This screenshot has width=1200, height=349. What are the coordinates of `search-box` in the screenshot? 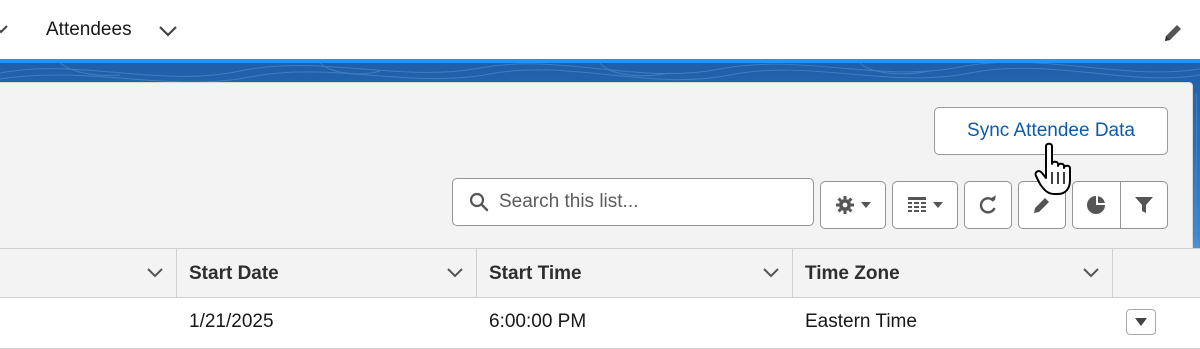 It's located at (633, 202).